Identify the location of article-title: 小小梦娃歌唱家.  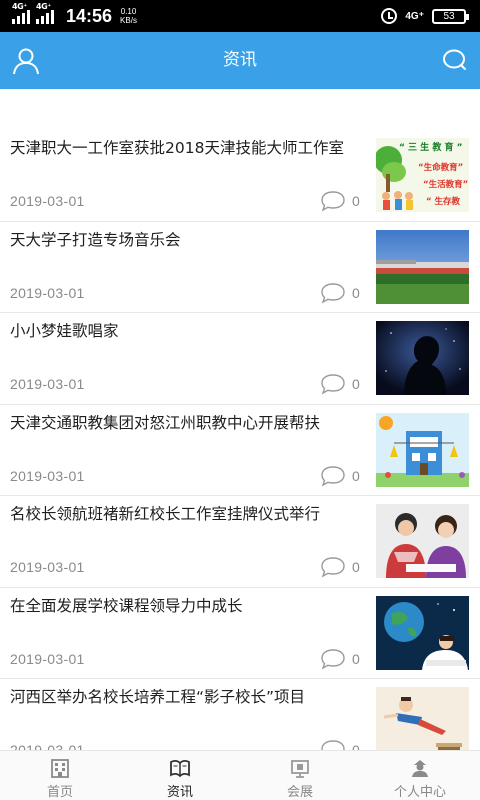
(64, 331).